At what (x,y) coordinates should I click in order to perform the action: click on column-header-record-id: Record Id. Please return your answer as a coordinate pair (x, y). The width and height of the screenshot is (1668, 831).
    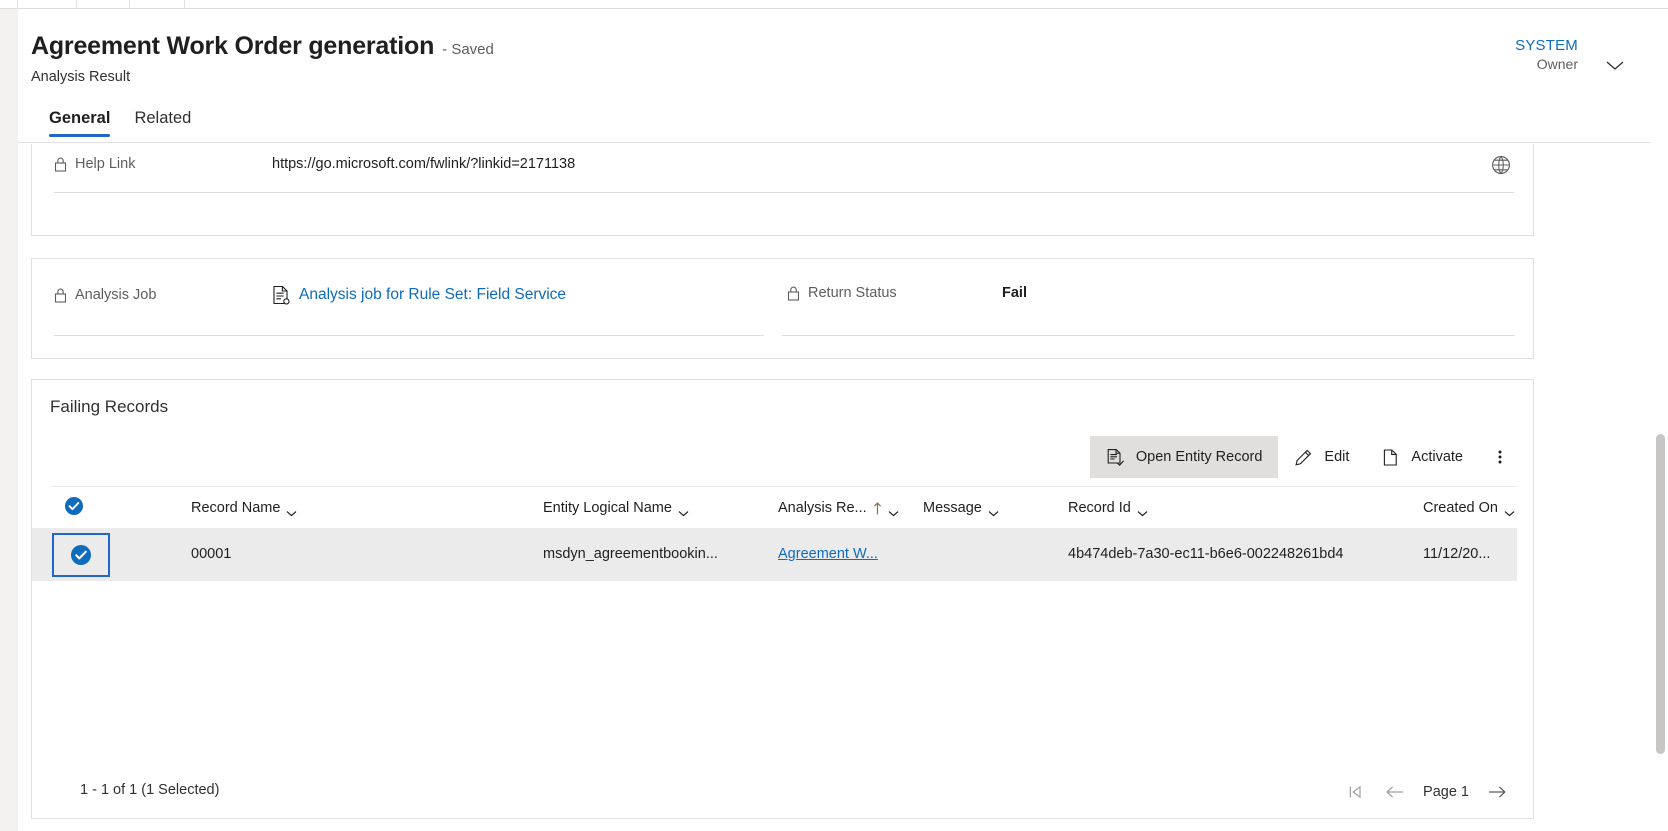
    Looking at the image, I should click on (1108, 508).